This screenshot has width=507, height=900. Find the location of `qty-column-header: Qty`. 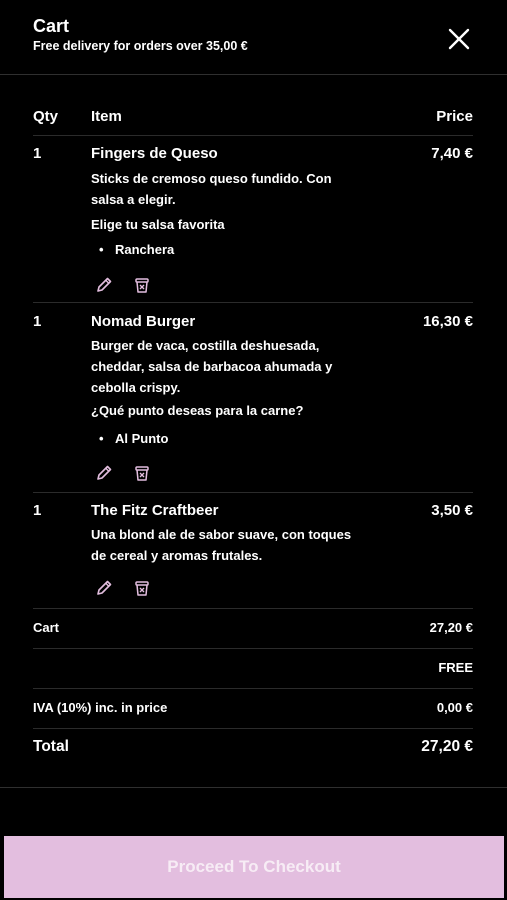

qty-column-header: Qty is located at coordinates (46, 116).